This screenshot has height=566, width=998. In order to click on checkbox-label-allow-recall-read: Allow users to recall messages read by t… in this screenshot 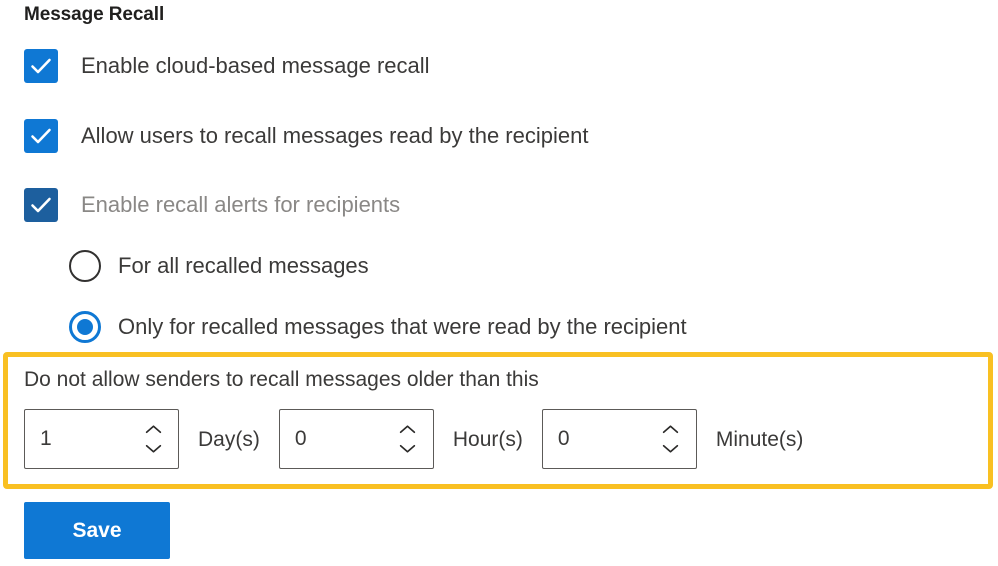, I will do `click(335, 135)`.